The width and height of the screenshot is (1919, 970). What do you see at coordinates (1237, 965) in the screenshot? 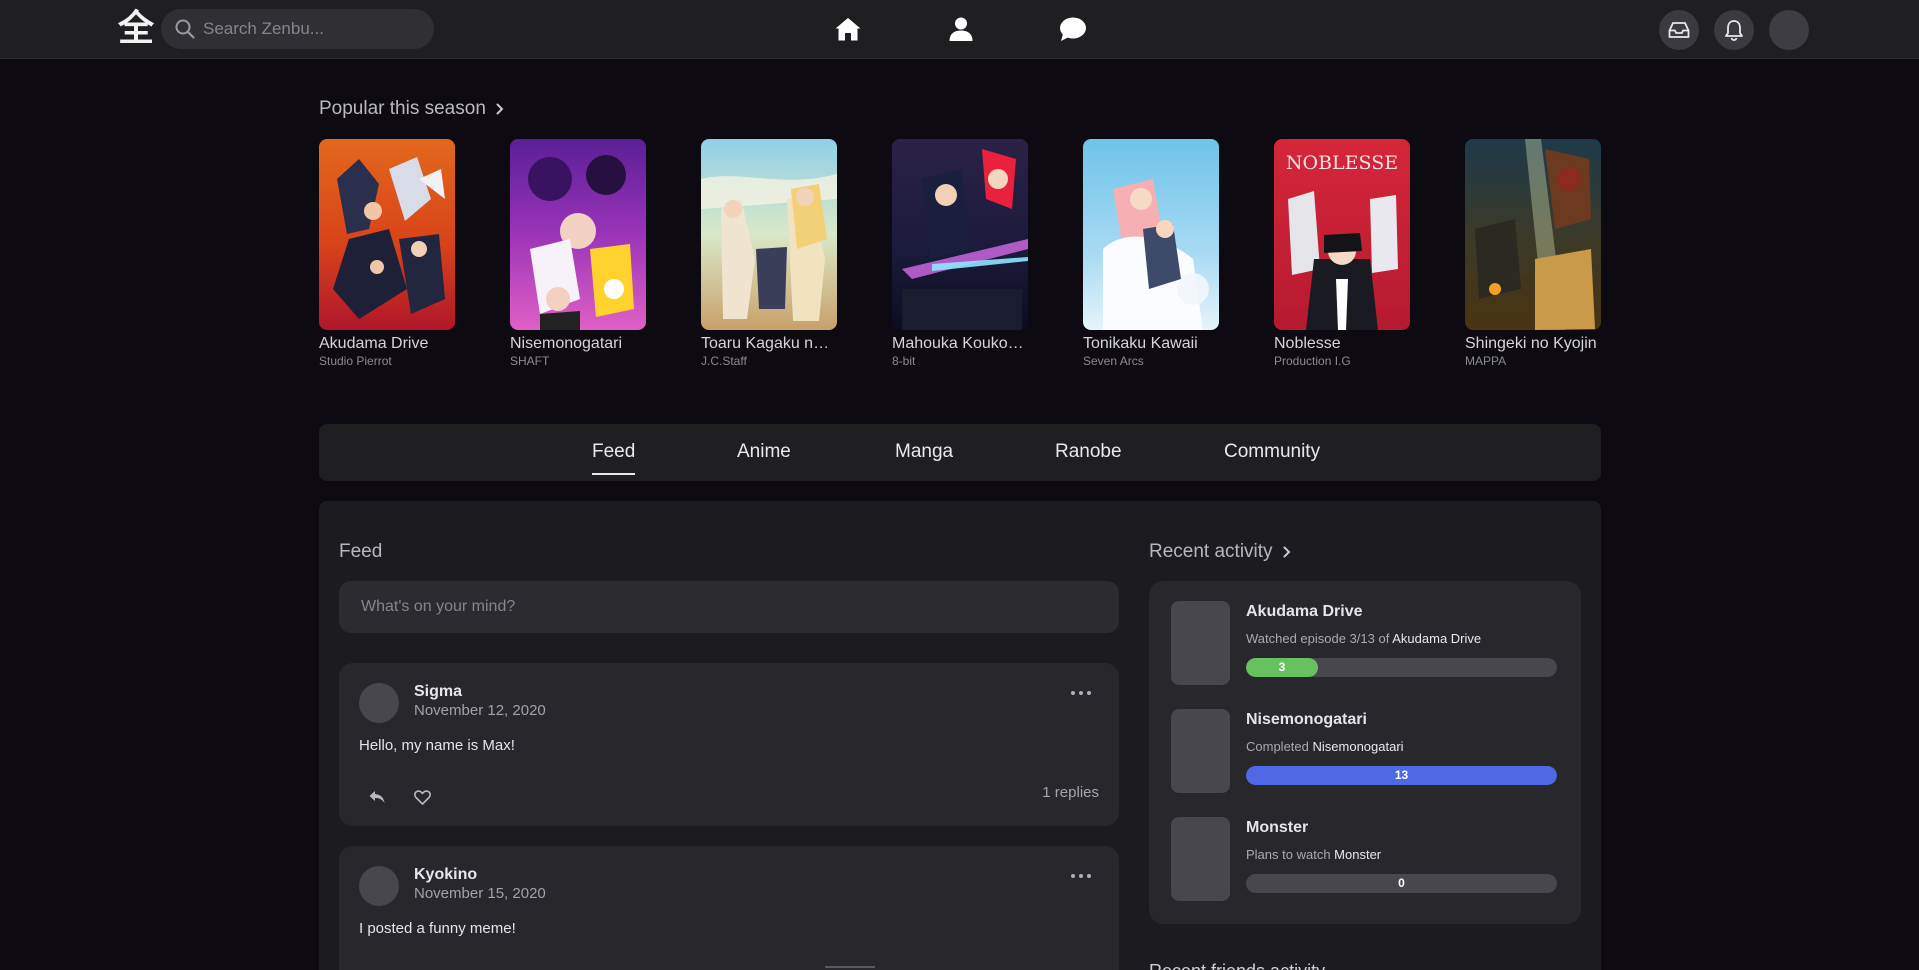
I see `next-section-title: Recent friends activity` at bounding box center [1237, 965].